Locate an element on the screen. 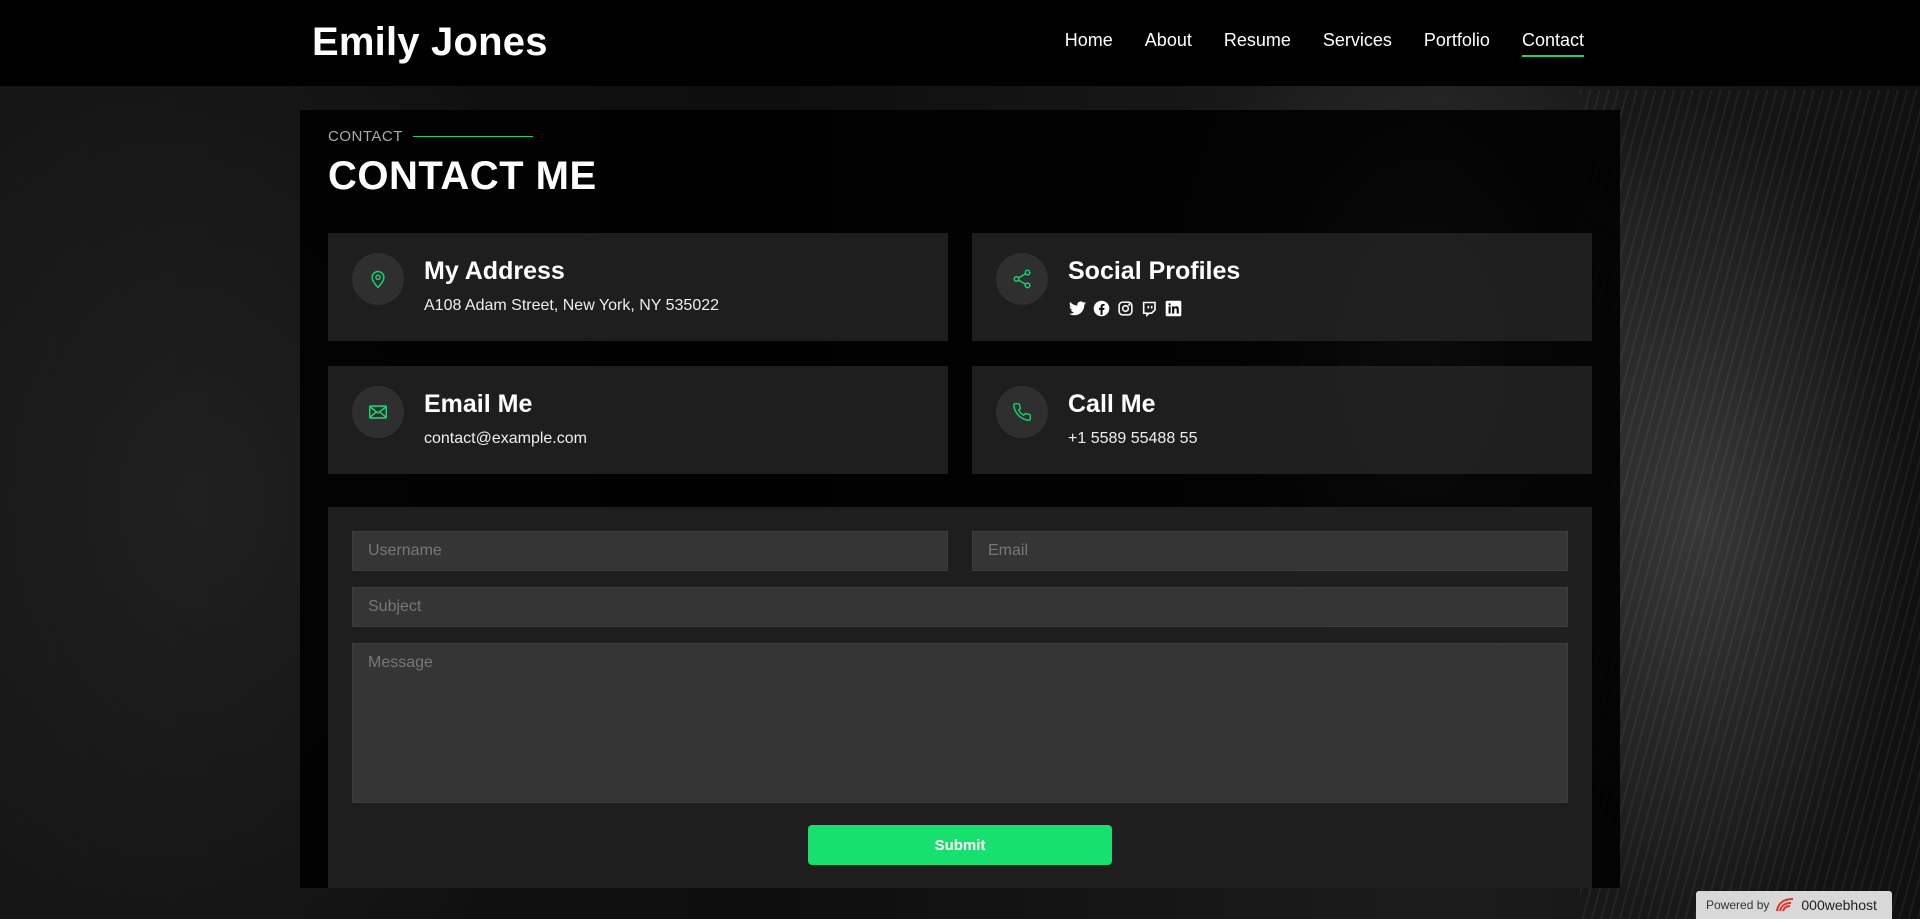 This screenshot has width=1920, height=919. webhost-name: 000webhost is located at coordinates (1839, 905).